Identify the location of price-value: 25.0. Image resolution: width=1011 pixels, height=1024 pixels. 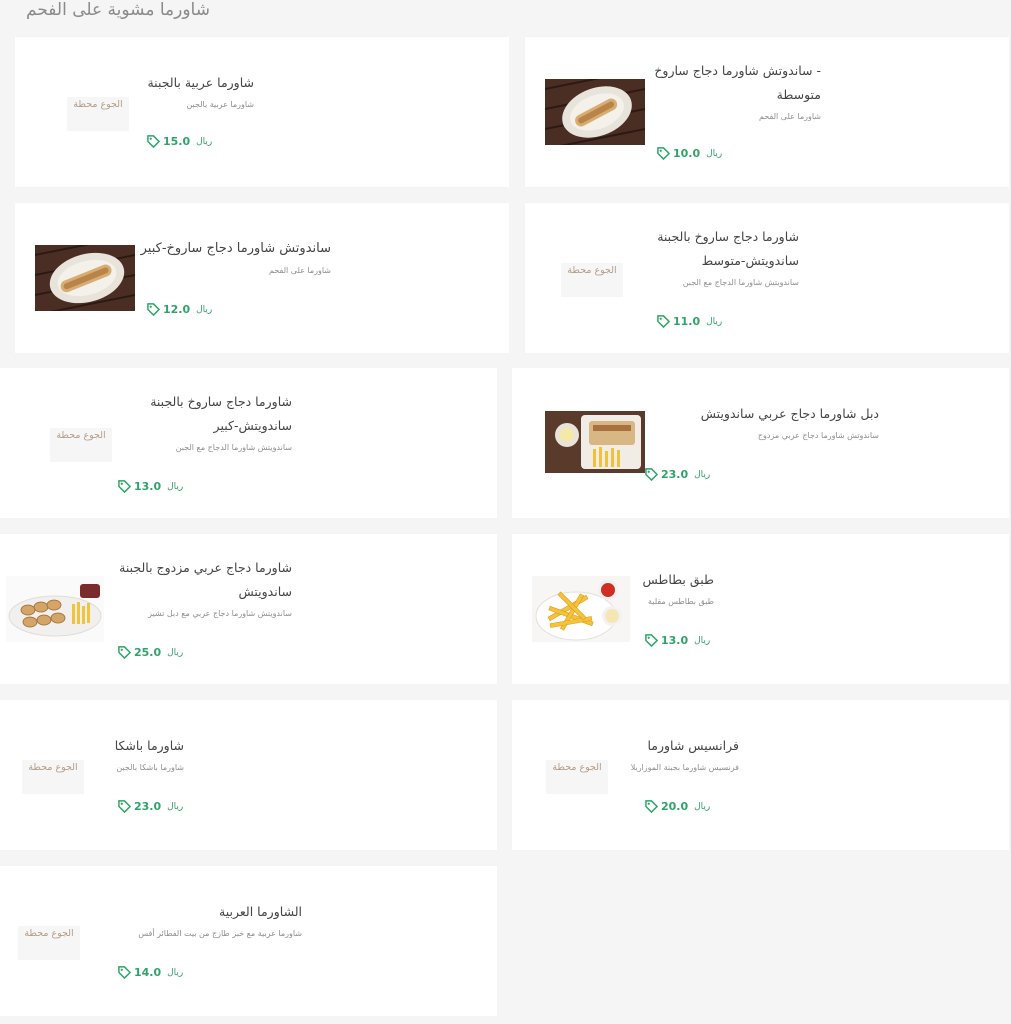
(148, 652).